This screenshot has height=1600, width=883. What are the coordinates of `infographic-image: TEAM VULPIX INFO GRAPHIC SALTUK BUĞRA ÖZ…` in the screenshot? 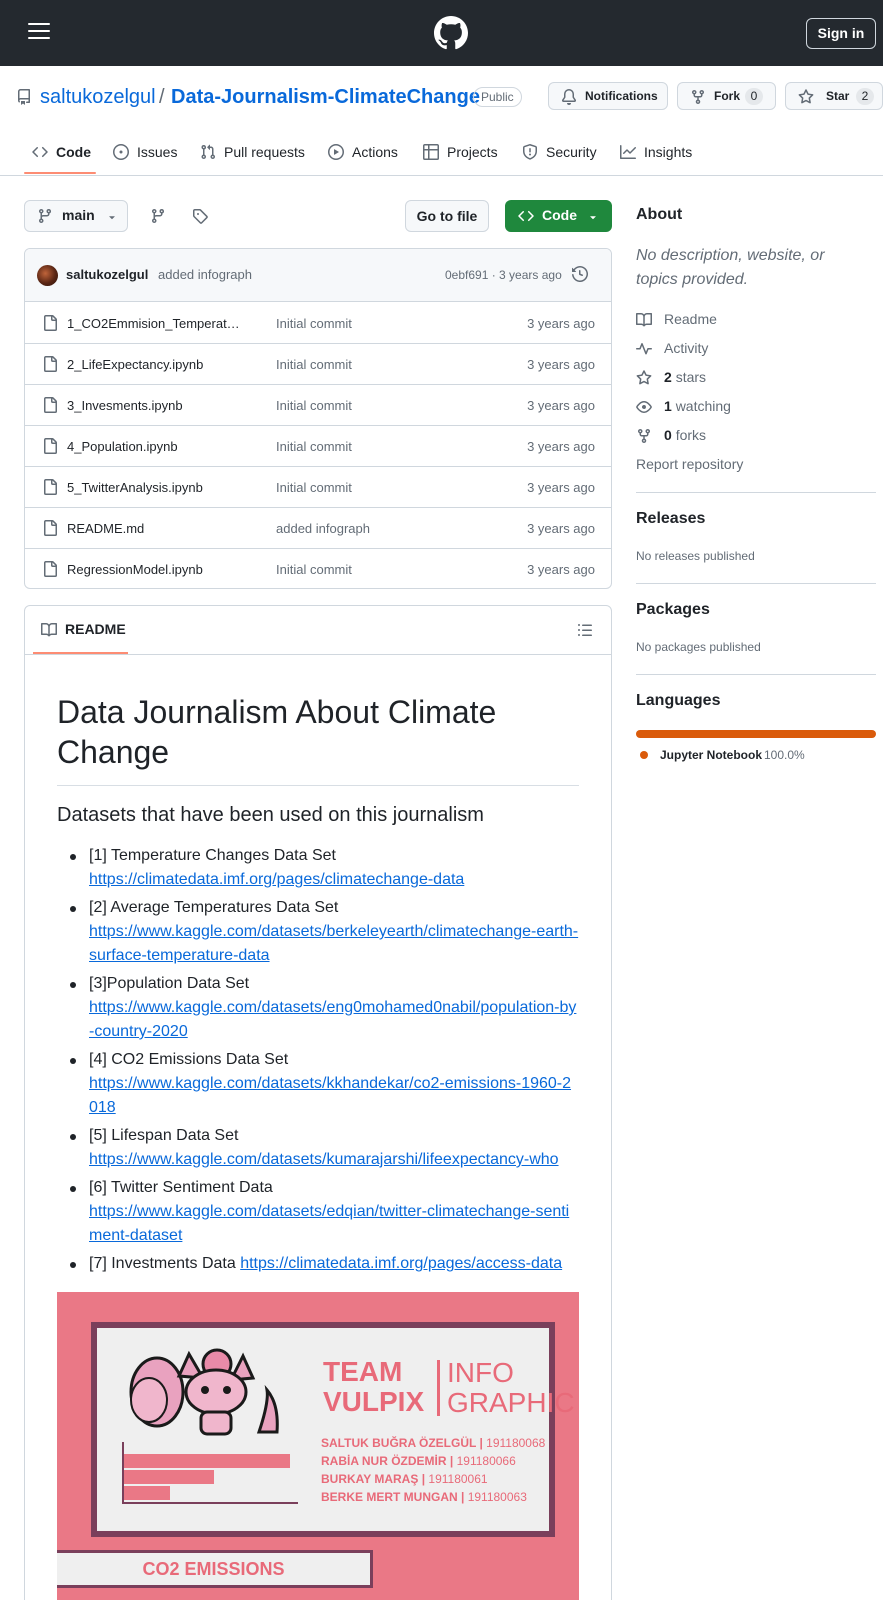 It's located at (318, 1446).